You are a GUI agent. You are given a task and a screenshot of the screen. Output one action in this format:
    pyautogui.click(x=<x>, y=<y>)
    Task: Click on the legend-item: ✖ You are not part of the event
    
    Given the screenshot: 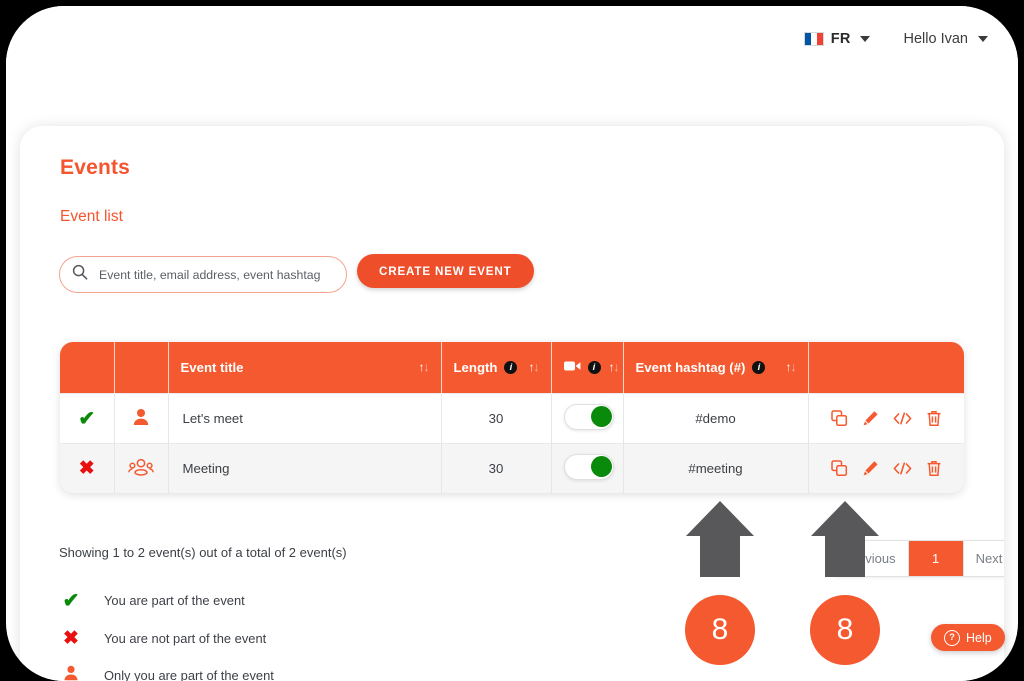 What is the action you would take?
    pyautogui.click(x=167, y=638)
    